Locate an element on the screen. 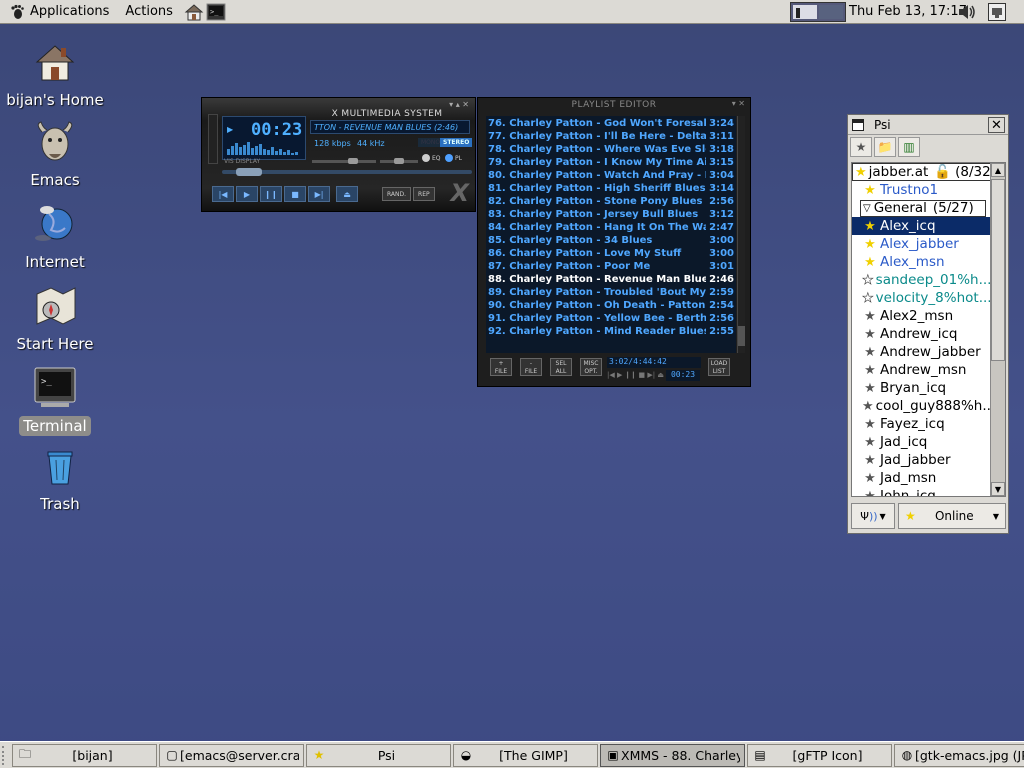  repeat-button: REP is located at coordinates (424, 194).